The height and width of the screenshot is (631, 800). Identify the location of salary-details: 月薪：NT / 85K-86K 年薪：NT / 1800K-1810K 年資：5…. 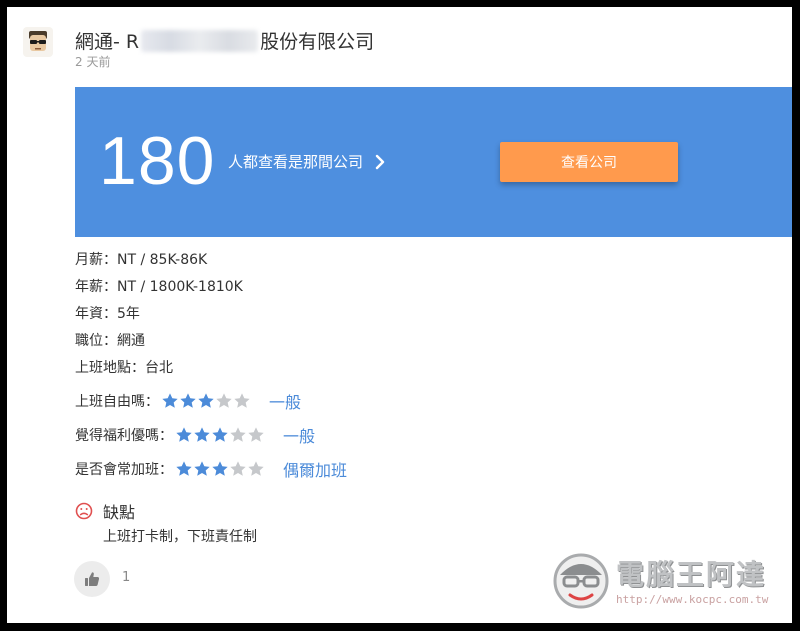
(211, 367).